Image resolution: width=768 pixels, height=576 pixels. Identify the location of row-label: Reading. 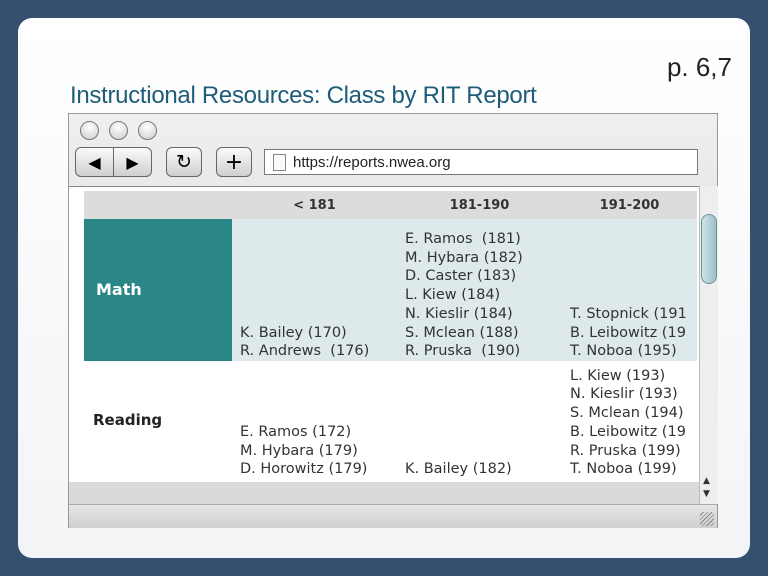
(128, 419).